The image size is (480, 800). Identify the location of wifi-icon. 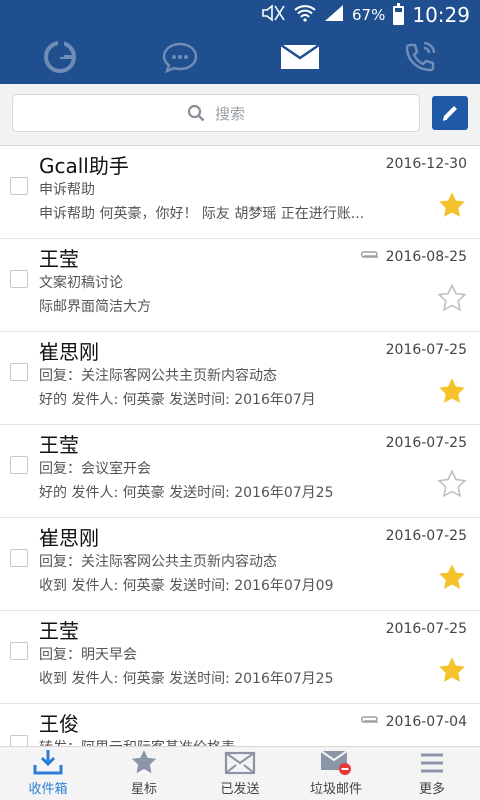
(305, 15).